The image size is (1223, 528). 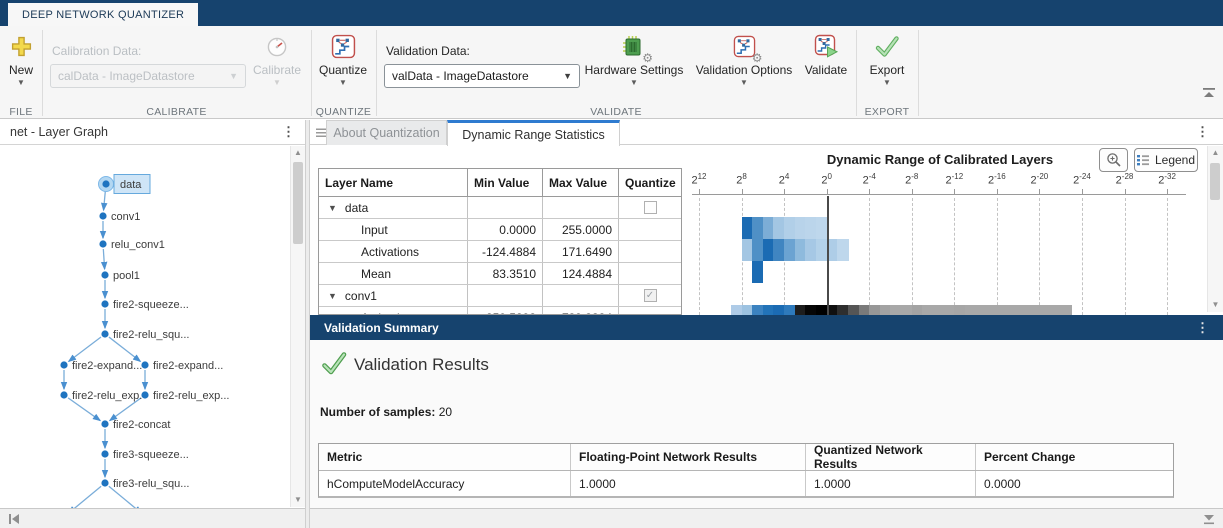 I want to click on graph-node-label: fire2-relu_exp., so click(x=107, y=396).